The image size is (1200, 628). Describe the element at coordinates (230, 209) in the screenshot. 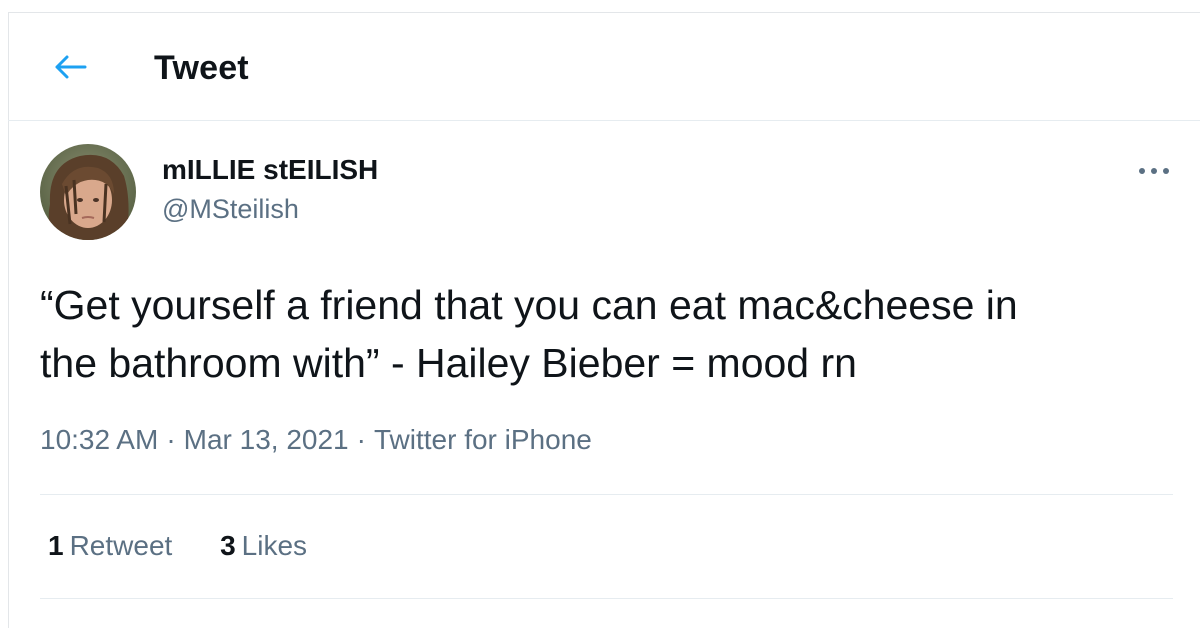

I see `author-handle: @MSteilish` at that location.